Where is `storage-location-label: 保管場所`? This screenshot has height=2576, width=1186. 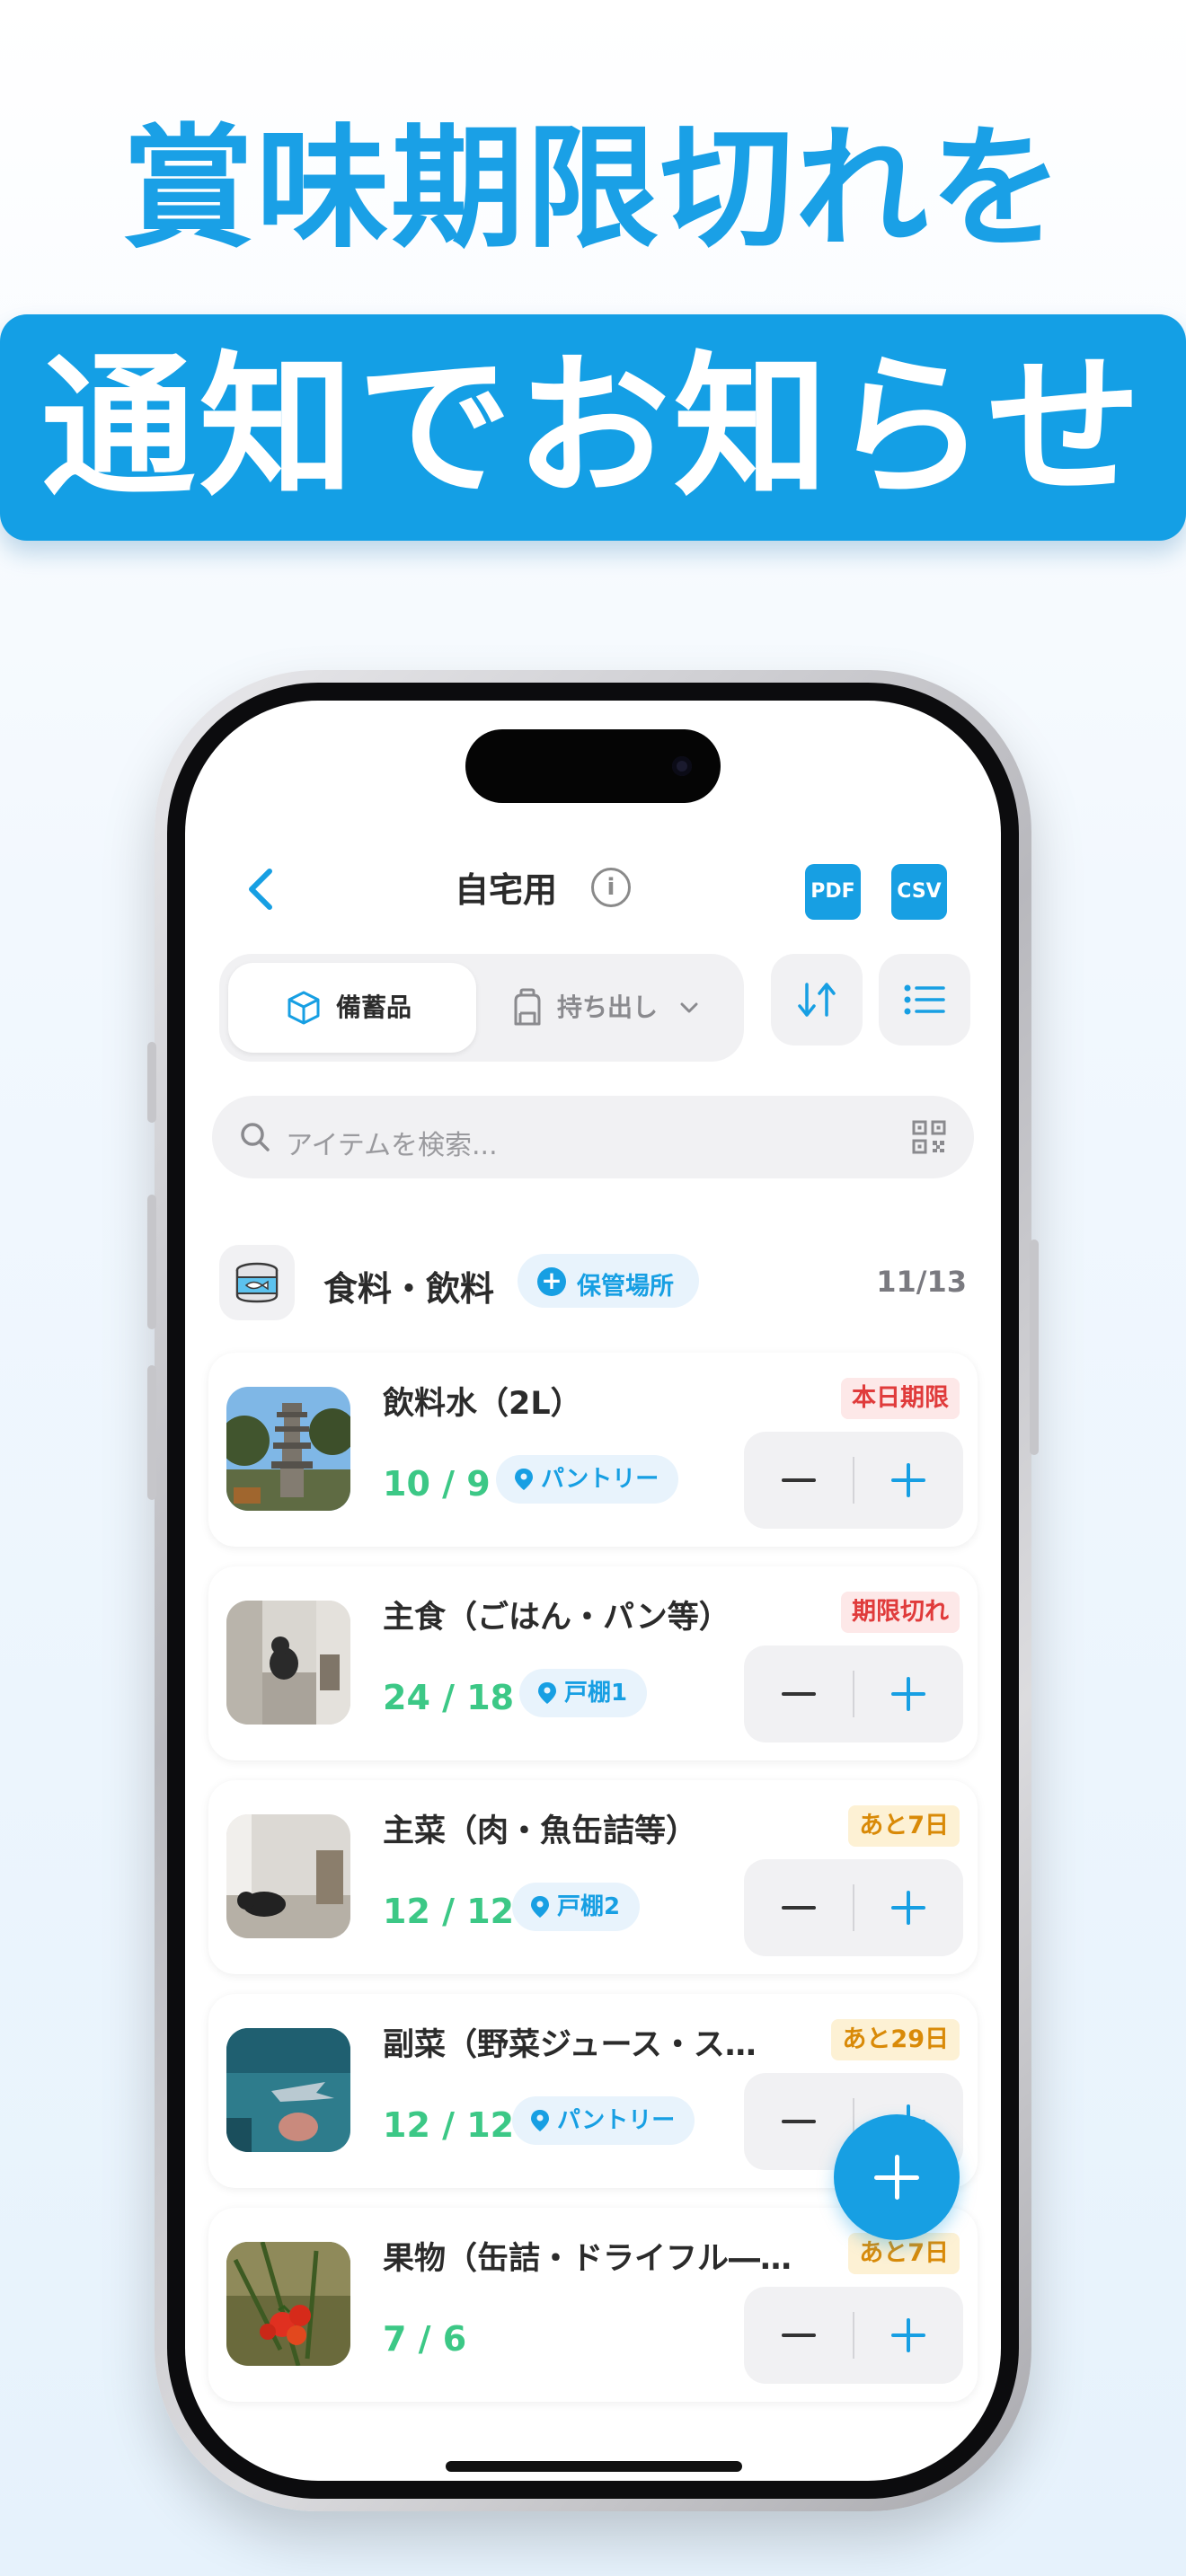 storage-location-label: 保管場所 is located at coordinates (625, 1287).